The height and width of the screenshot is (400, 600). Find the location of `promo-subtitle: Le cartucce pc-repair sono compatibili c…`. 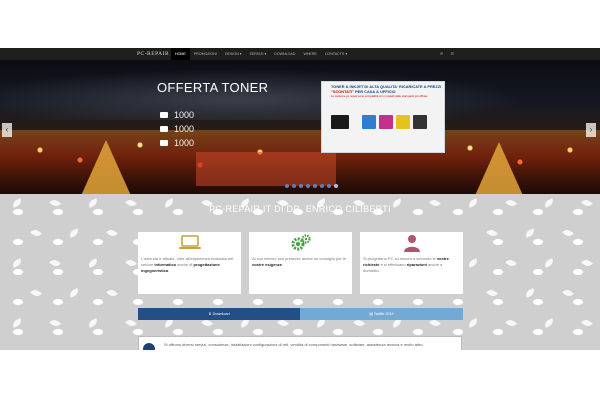

promo-subtitle: Le cartucce pc-repair sono compatibili c… is located at coordinates (379, 96).